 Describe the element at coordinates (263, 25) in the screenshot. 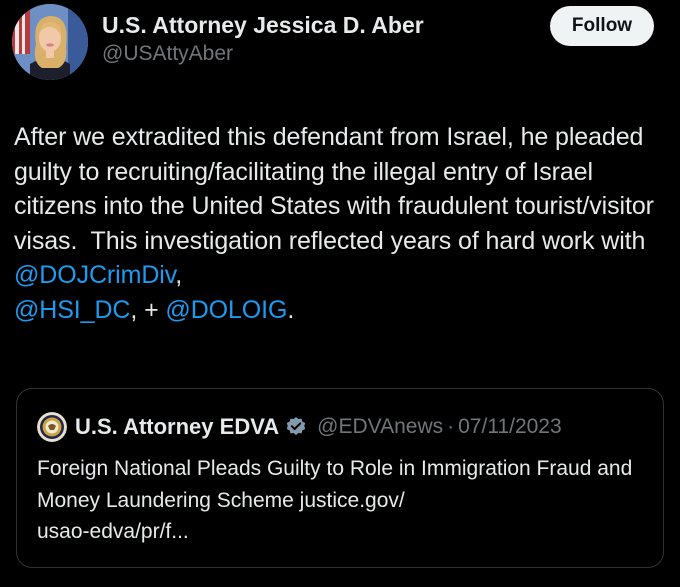

I see `author-display-name: U.S. Attorney Jessica D. Aber` at that location.